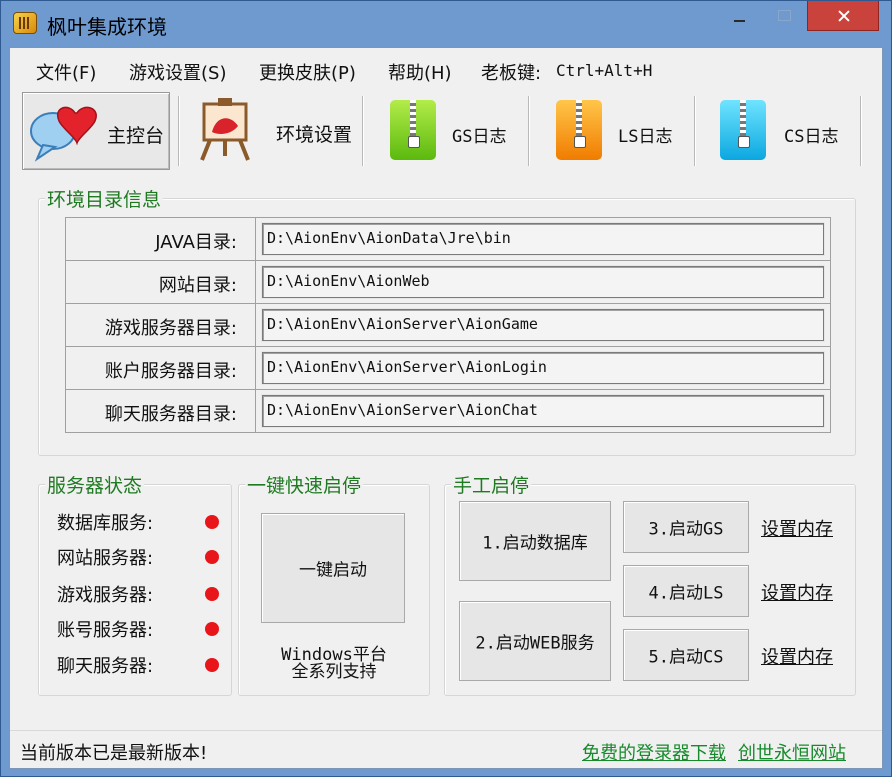 Image resolution: width=892 pixels, height=777 pixels. What do you see at coordinates (797, 528) in the screenshot?
I see `set-memory-gs-link: 设置内存` at bounding box center [797, 528].